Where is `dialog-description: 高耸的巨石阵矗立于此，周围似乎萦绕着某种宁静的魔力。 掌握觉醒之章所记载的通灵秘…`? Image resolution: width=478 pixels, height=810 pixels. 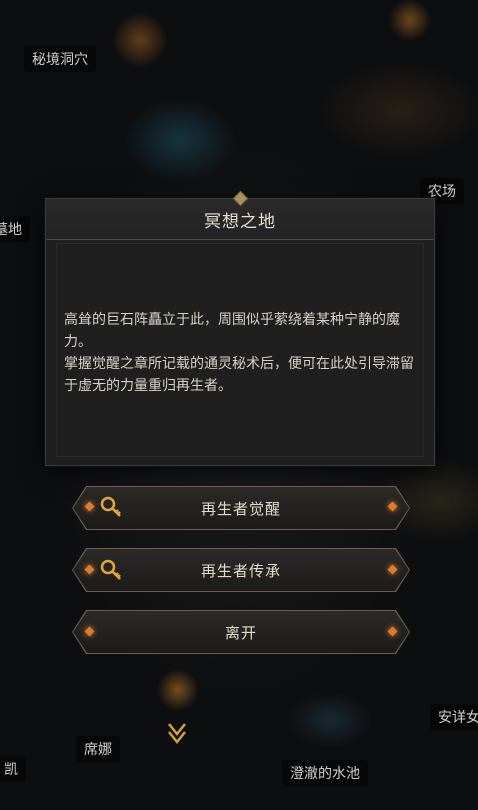
dialog-description: 高耸的巨石阵矗立于此，周围似乎萦绕着某种宁静的魔力。 掌握觉醒之章所记载的通灵秘… is located at coordinates (240, 353).